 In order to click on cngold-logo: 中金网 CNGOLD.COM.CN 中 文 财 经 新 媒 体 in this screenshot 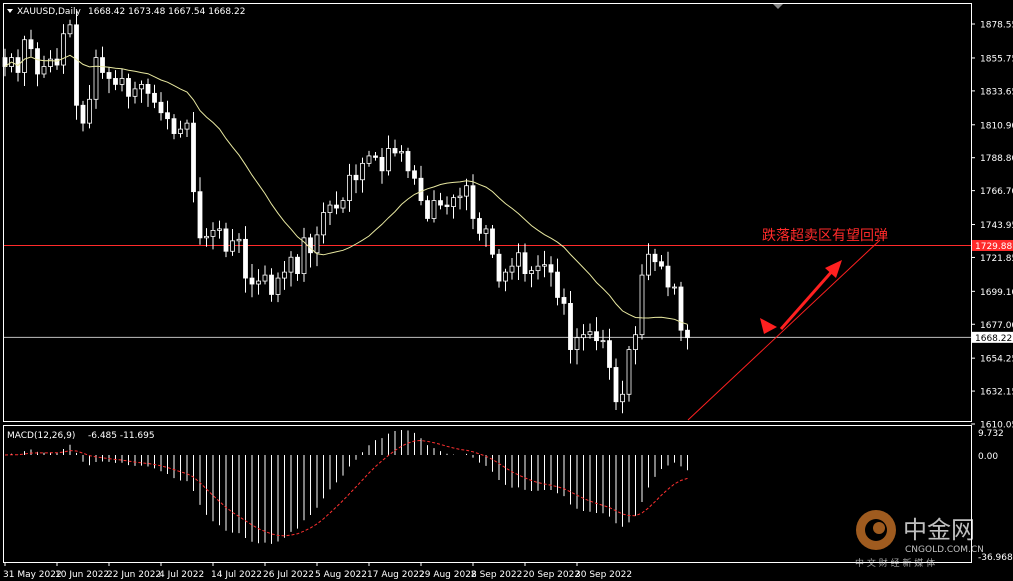, I will do `click(919, 539)`.